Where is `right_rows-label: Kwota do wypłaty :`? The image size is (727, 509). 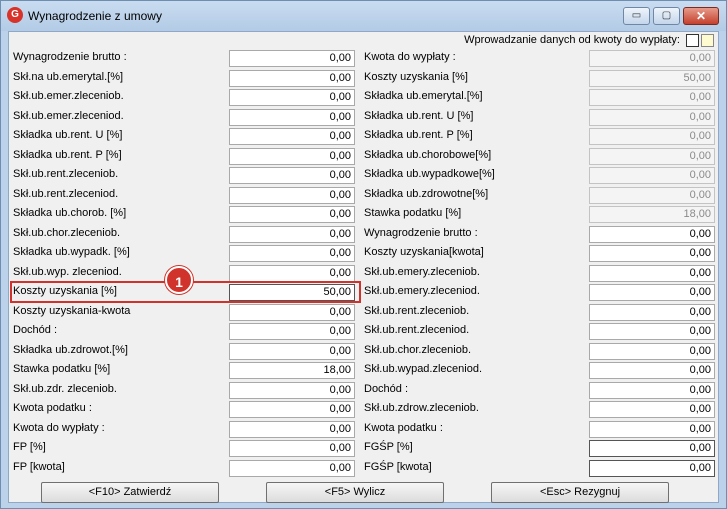
right_rows-label: Kwota do wypłaty : is located at coordinates (410, 57).